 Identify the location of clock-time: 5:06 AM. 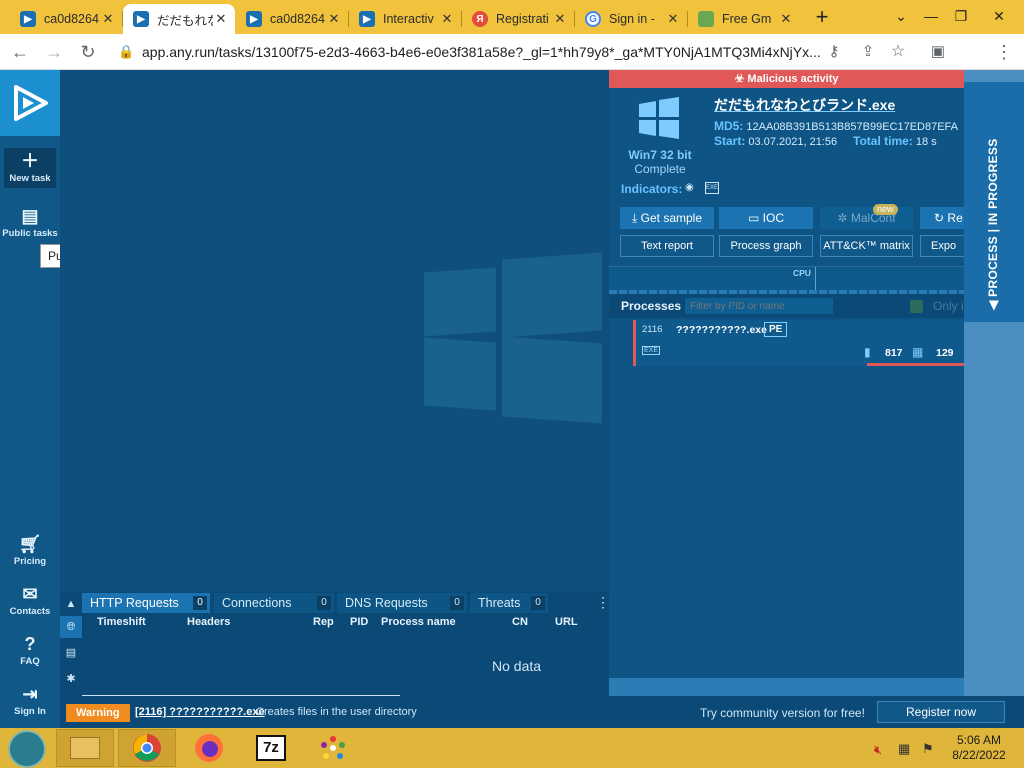
(979, 740).